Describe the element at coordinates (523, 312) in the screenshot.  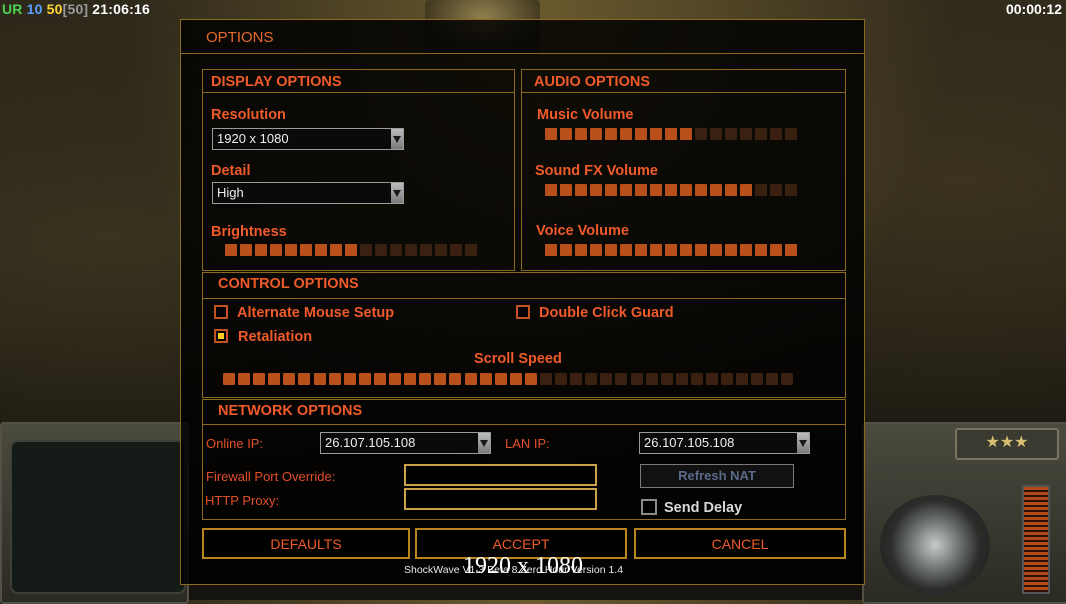
I see `double-click-guard-checkbox` at that location.